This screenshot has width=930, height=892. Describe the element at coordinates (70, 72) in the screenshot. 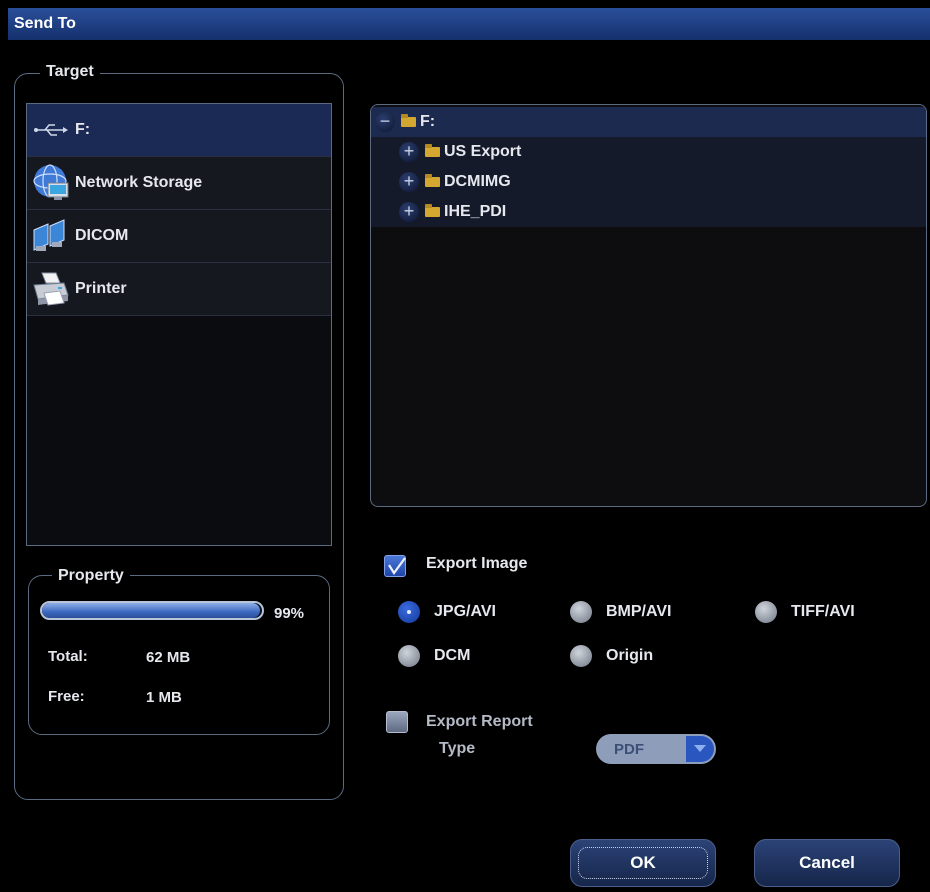

I see `target-group-label: Target` at that location.